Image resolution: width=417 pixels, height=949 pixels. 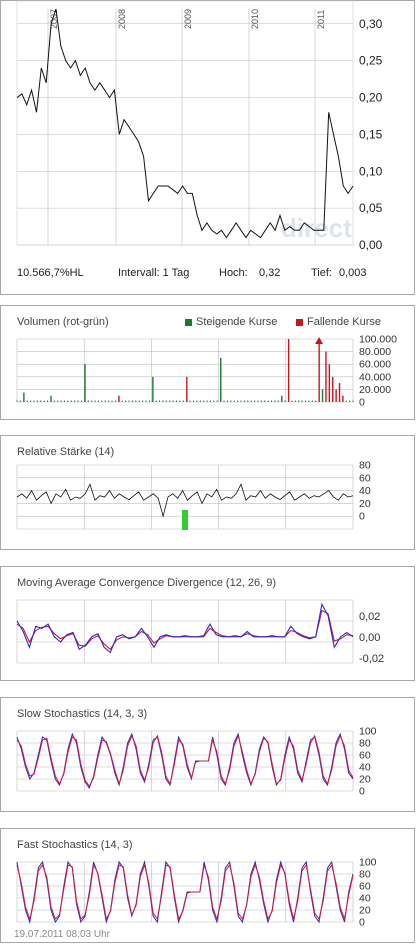 I want to click on y-tick-label: 0,15, so click(x=371, y=134).